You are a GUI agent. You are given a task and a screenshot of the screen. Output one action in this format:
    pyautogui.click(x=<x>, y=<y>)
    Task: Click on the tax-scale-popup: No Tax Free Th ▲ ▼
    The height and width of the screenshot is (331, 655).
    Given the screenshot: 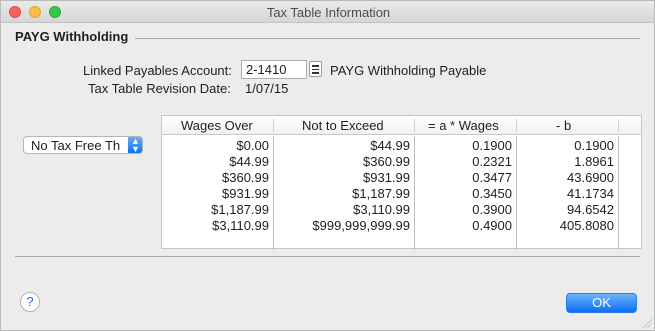 What is the action you would take?
    pyautogui.click(x=83, y=145)
    